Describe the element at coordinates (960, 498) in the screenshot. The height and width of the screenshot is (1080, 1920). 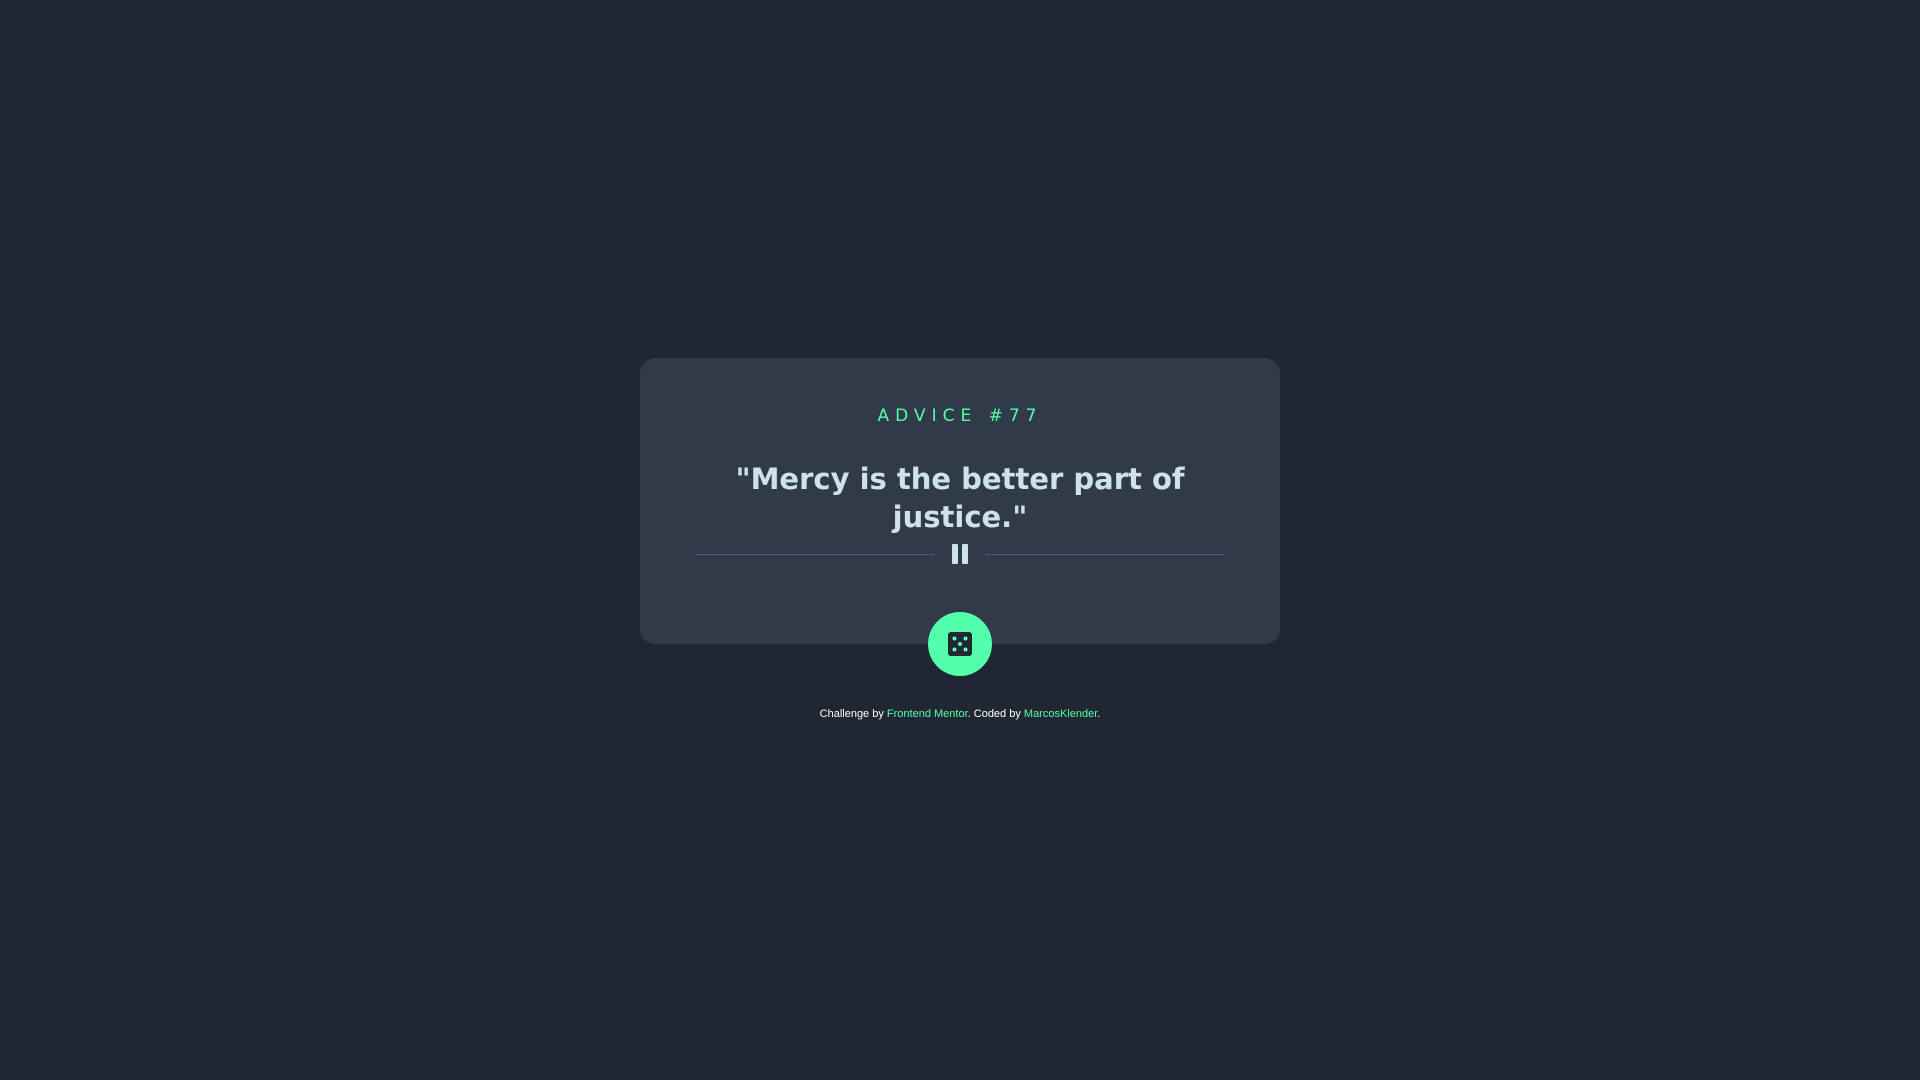
I see `advice-quote: "Mercy is the better part of justice."` at that location.